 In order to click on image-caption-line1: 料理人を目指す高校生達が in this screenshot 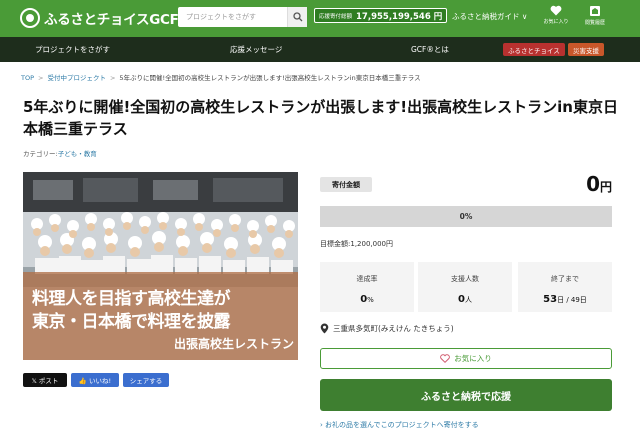, I will do `click(131, 299)`.